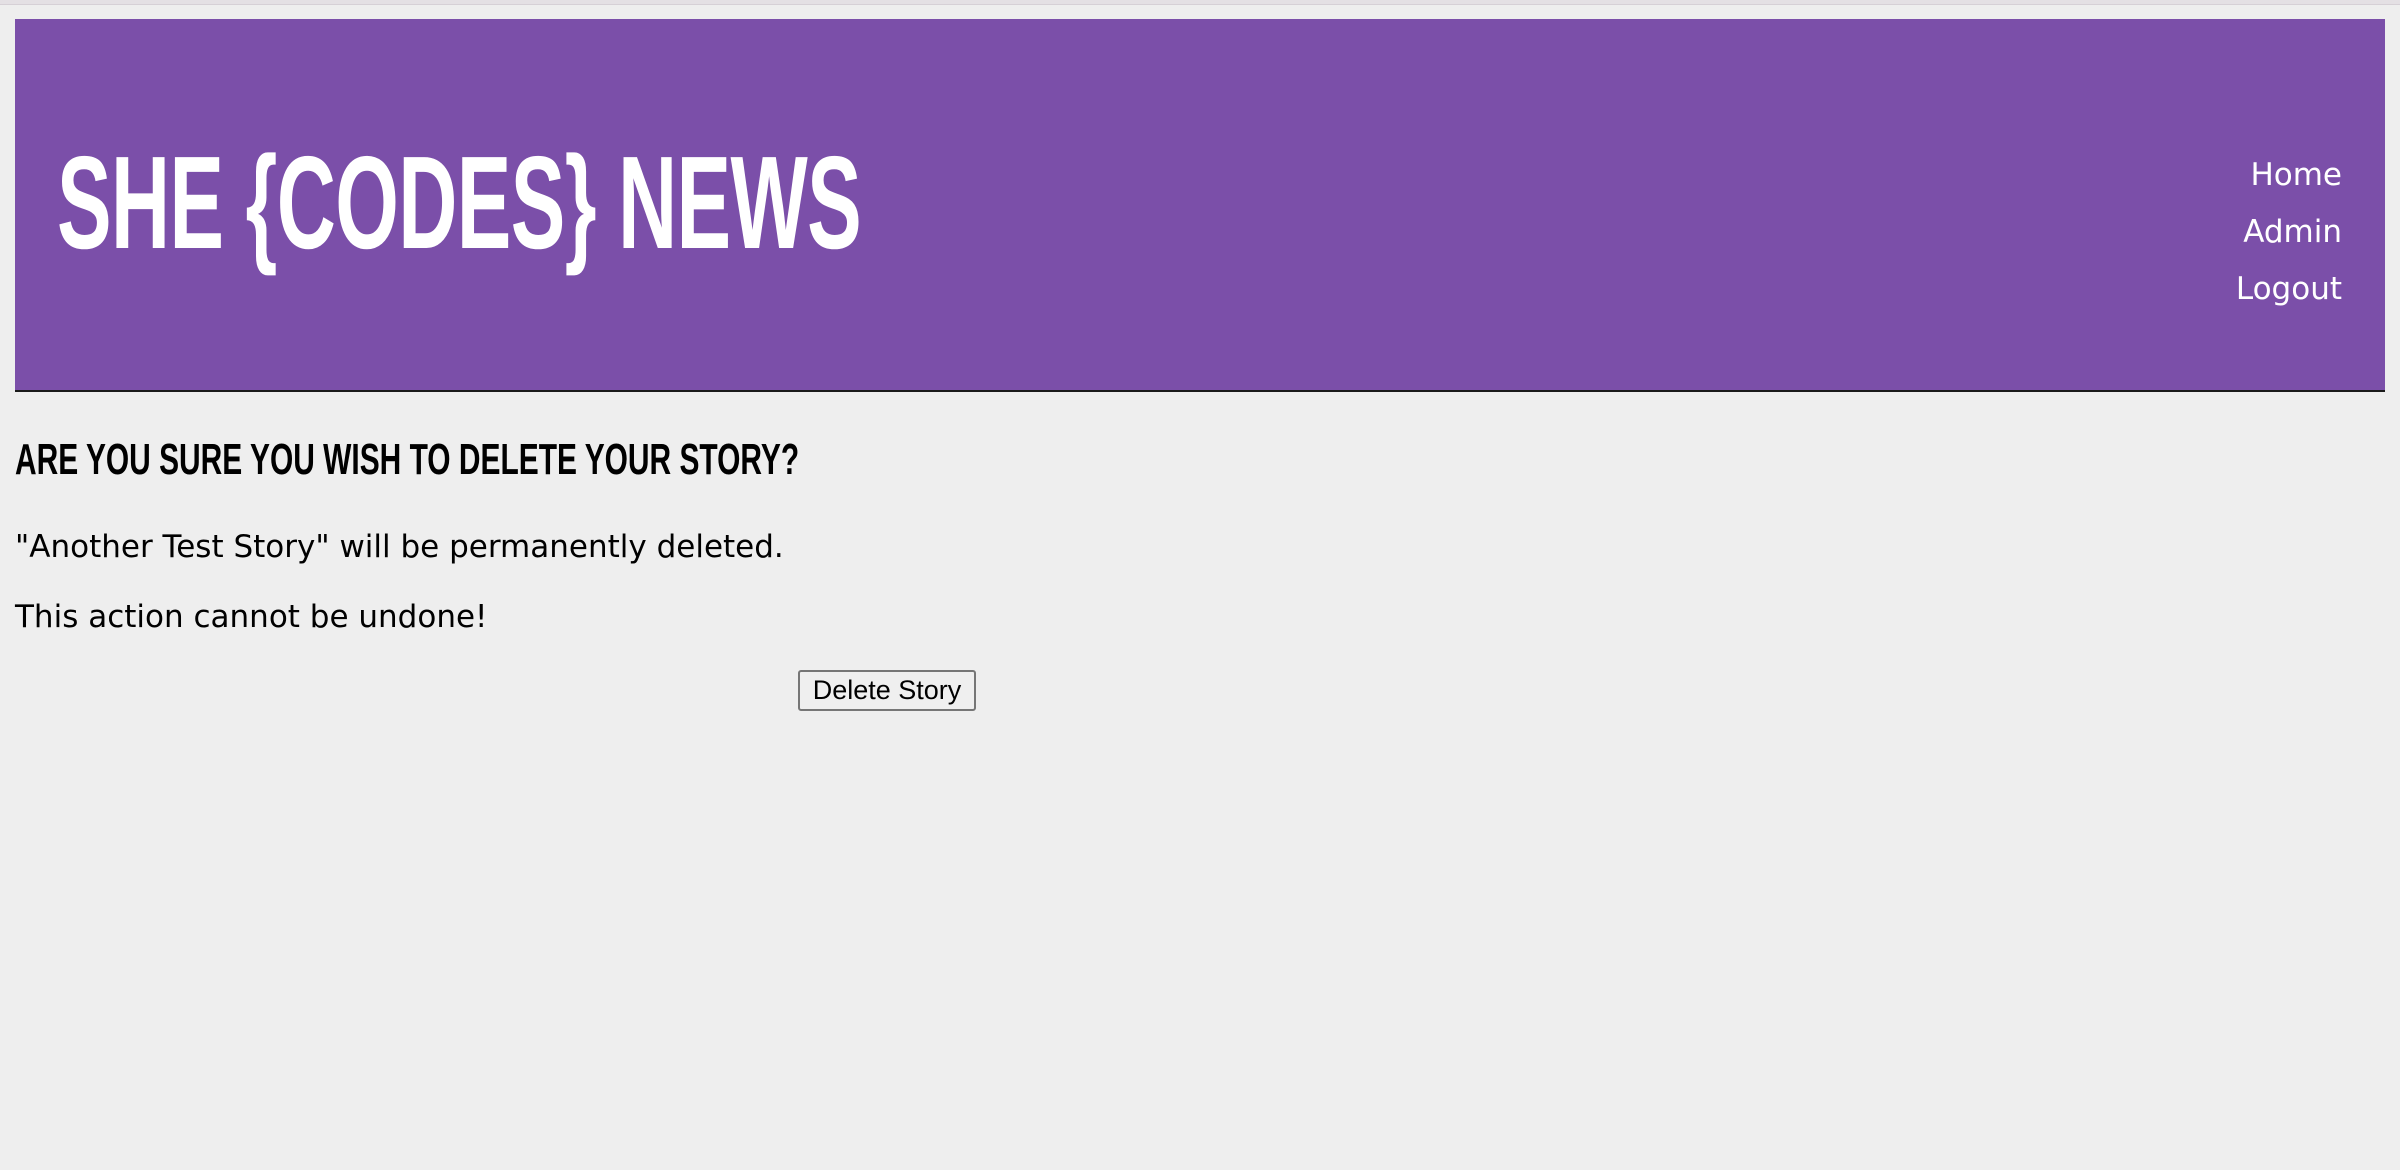  I want to click on nav-link-home: Home, so click(2296, 175).